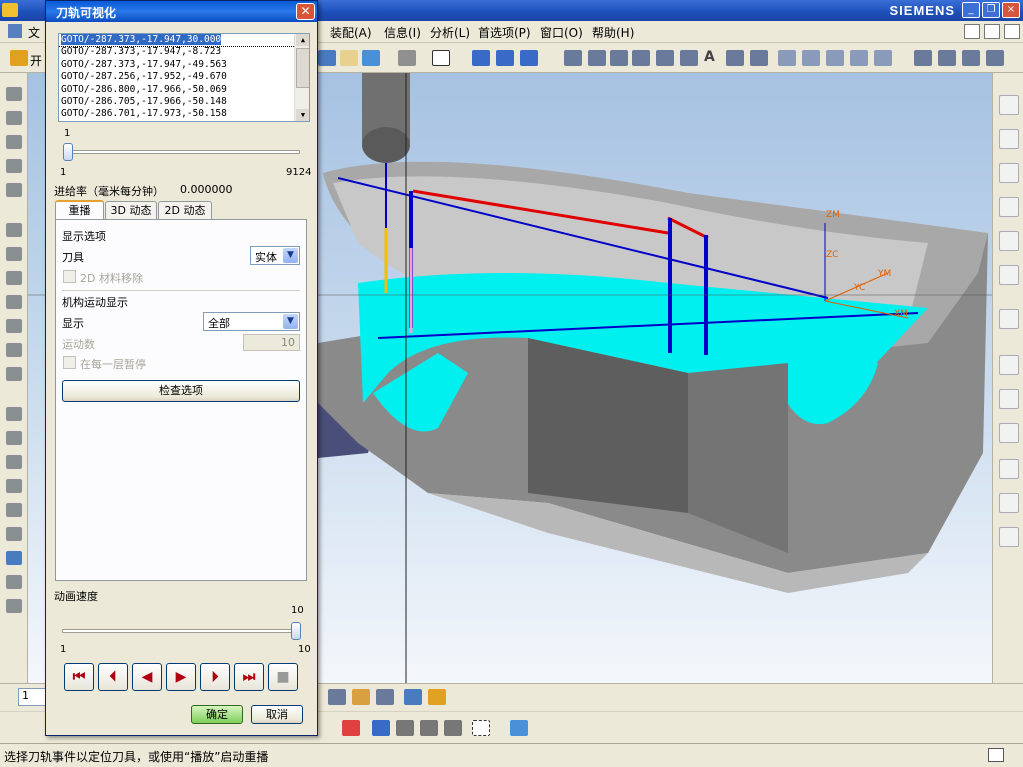  What do you see at coordinates (1009, 399) in the screenshot?
I see `system-materials-icon` at bounding box center [1009, 399].